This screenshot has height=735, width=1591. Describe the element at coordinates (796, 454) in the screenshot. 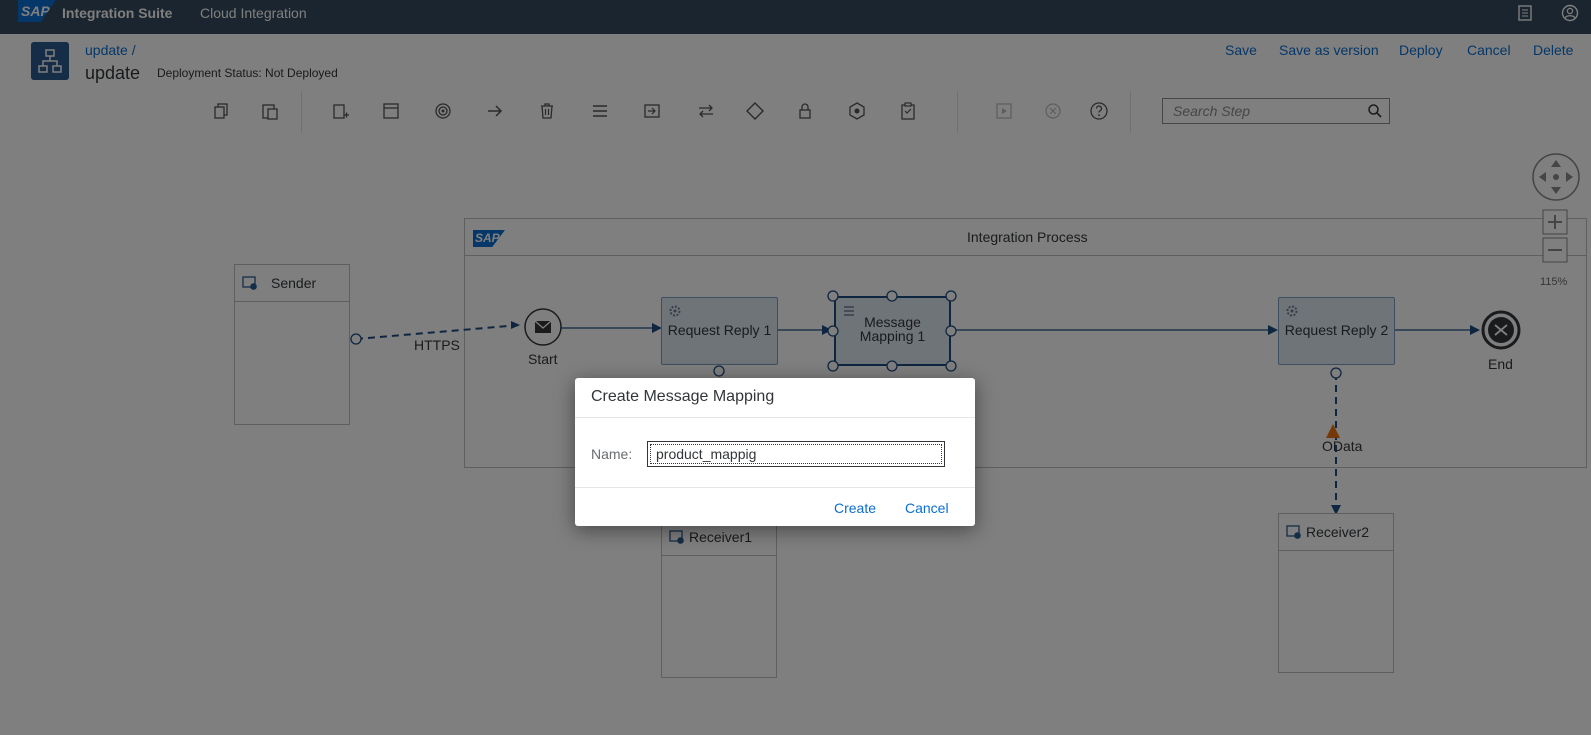

I see `name-input` at that location.